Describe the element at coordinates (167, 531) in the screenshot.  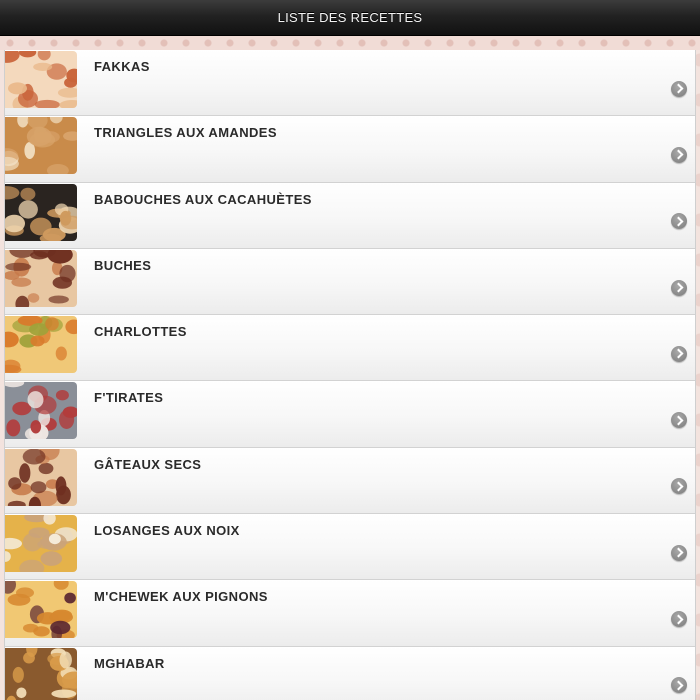
I see `recipe-name: LOSANGES AUX NOIX` at that location.